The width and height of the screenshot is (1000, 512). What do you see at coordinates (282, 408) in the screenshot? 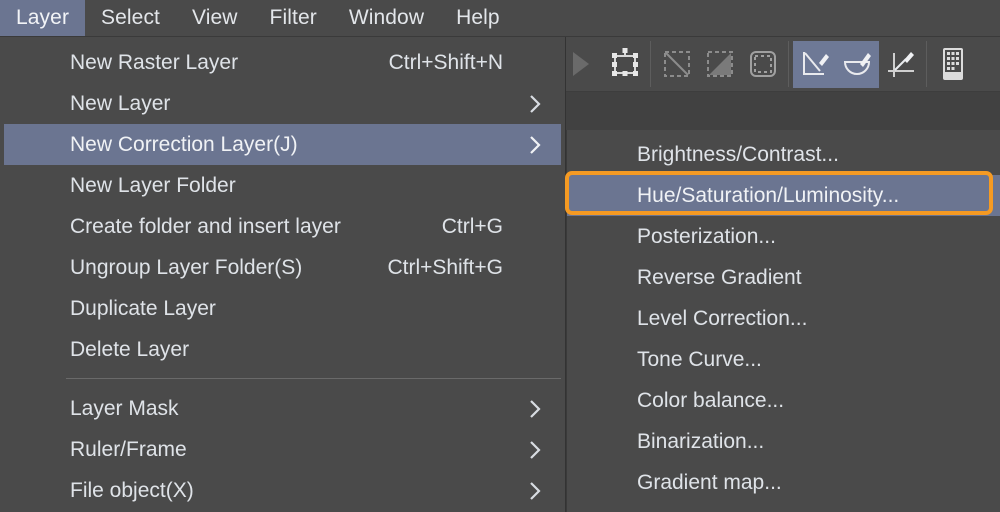
I see `menu-item-layer-mask: Layer Mask` at bounding box center [282, 408].